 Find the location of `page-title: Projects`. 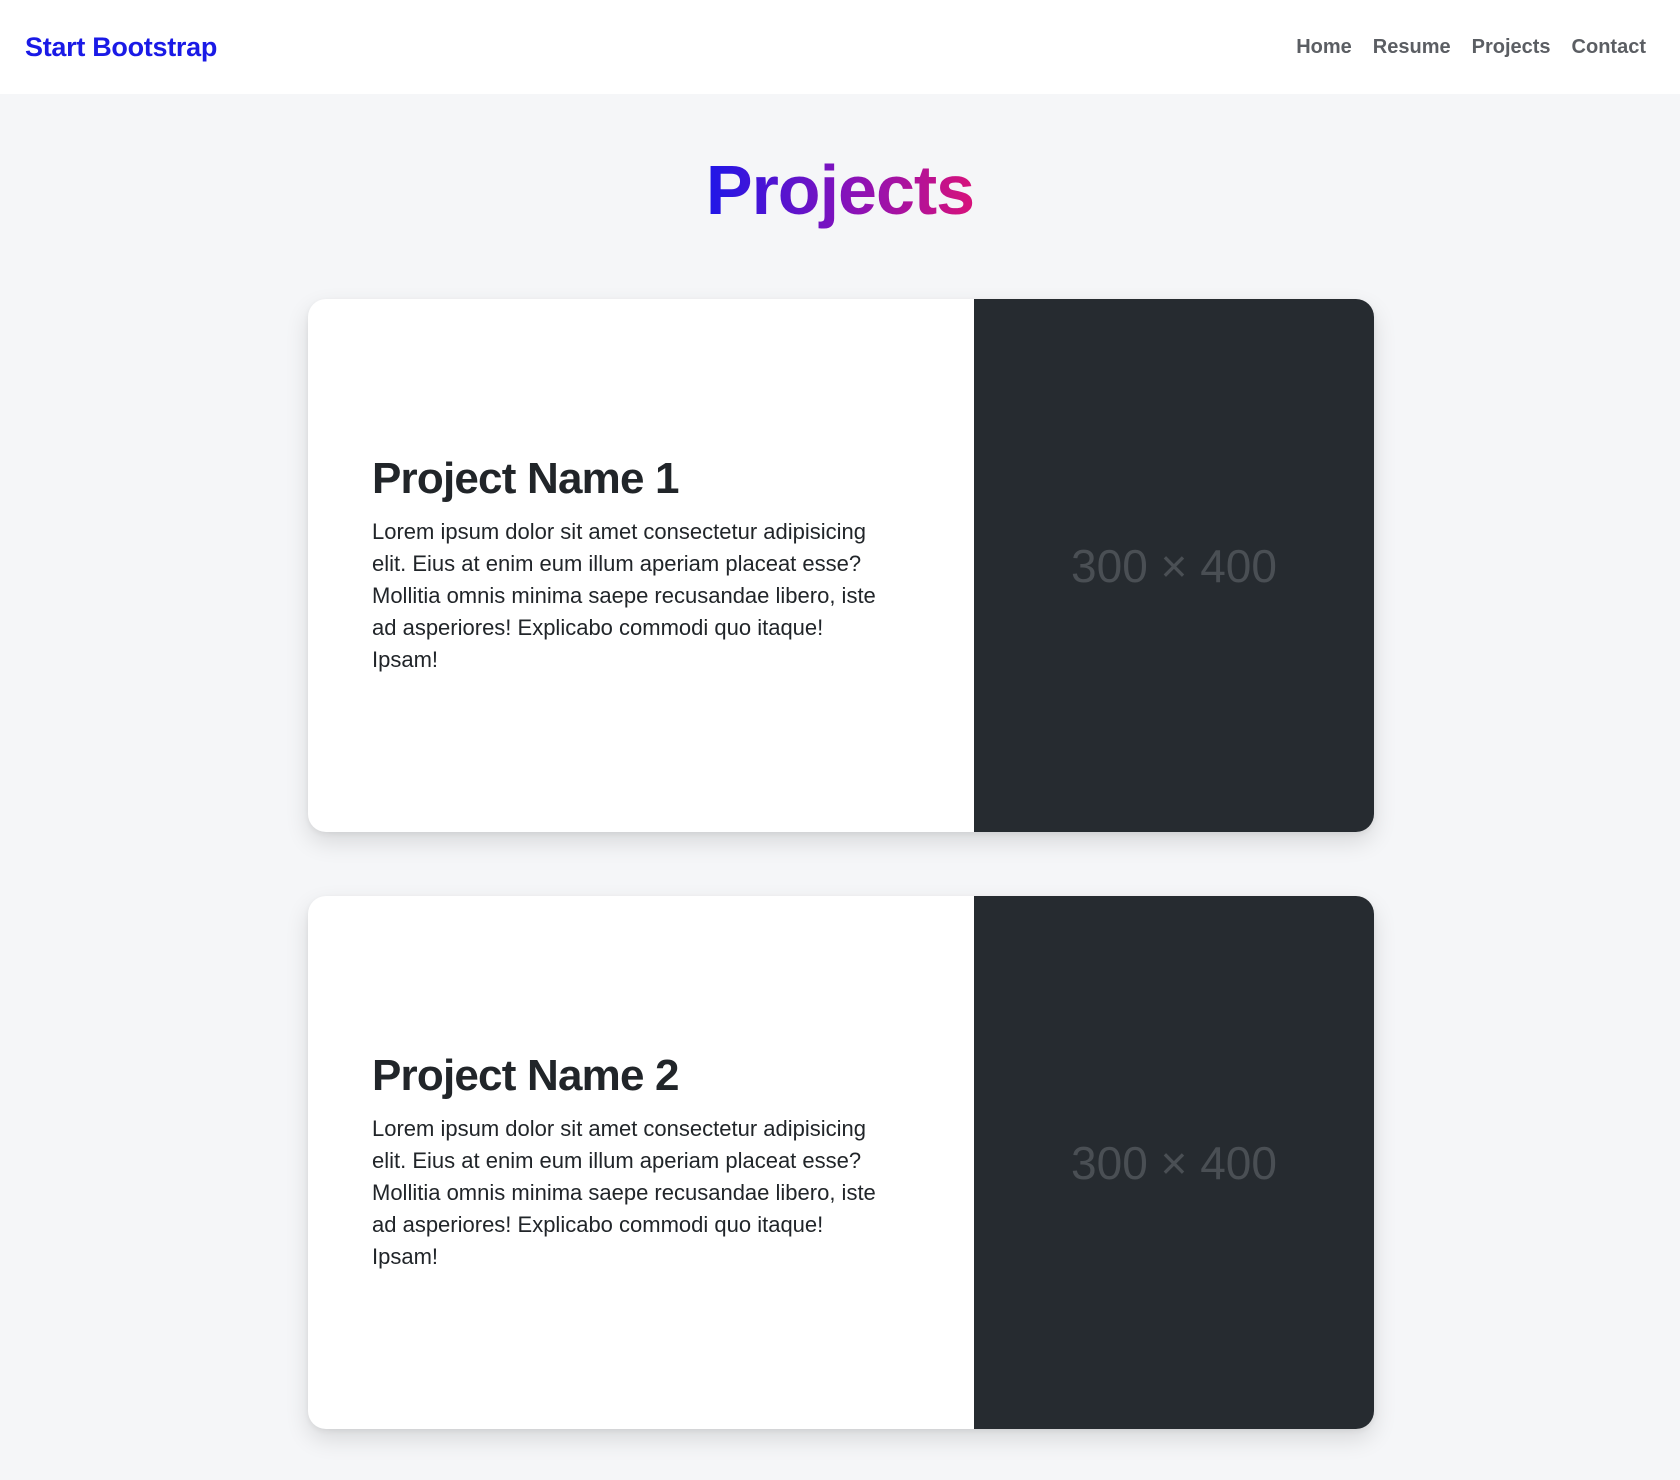

page-title: Projects is located at coordinates (840, 190).